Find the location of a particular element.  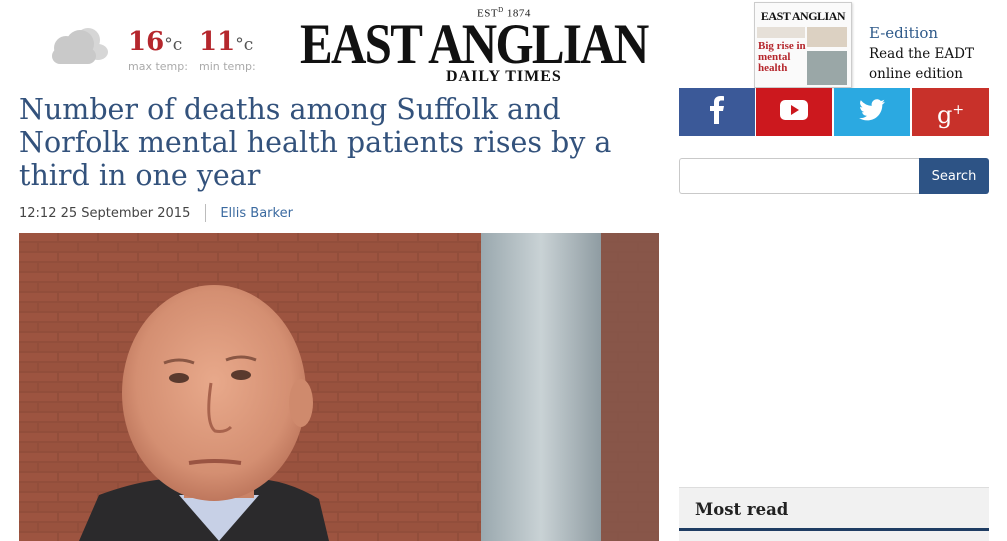

search-input is located at coordinates (799, 176).